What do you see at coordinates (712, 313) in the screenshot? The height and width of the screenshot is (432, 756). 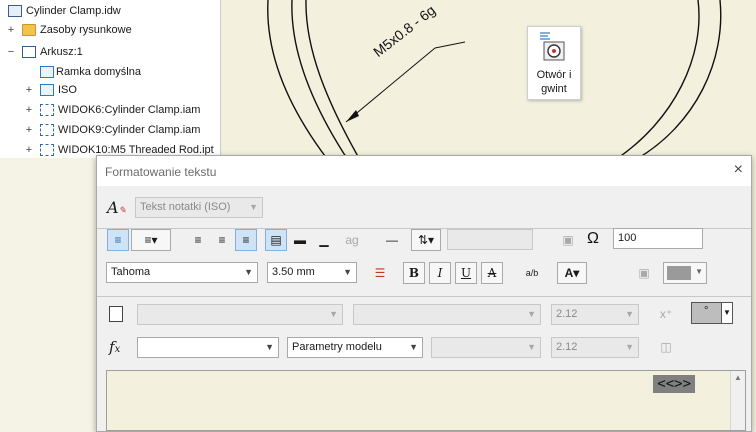 I see `symbol-button: ° ▼` at bounding box center [712, 313].